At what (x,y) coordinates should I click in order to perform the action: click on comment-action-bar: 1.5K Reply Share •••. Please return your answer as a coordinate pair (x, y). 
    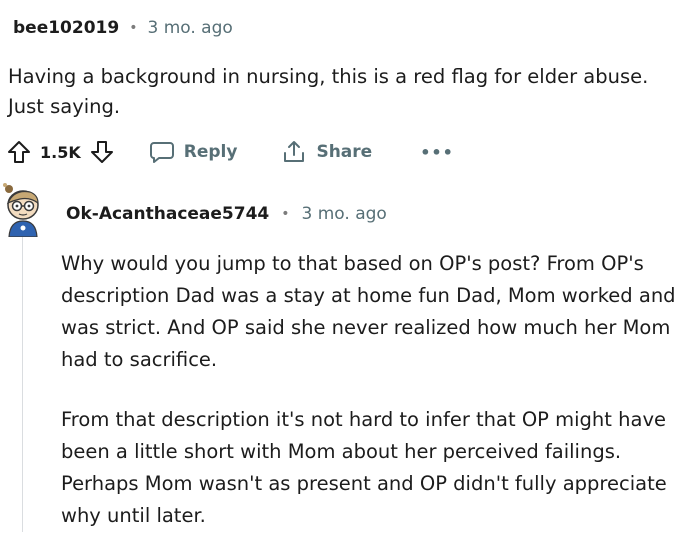
    Looking at the image, I should click on (230, 152).